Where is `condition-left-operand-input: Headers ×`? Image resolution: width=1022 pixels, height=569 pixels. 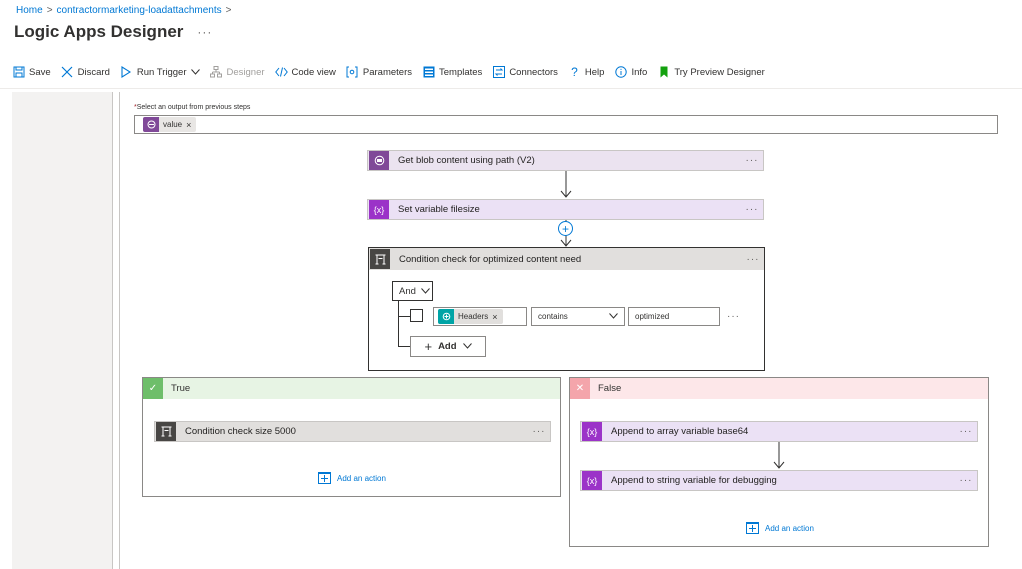 condition-left-operand-input: Headers × is located at coordinates (480, 316).